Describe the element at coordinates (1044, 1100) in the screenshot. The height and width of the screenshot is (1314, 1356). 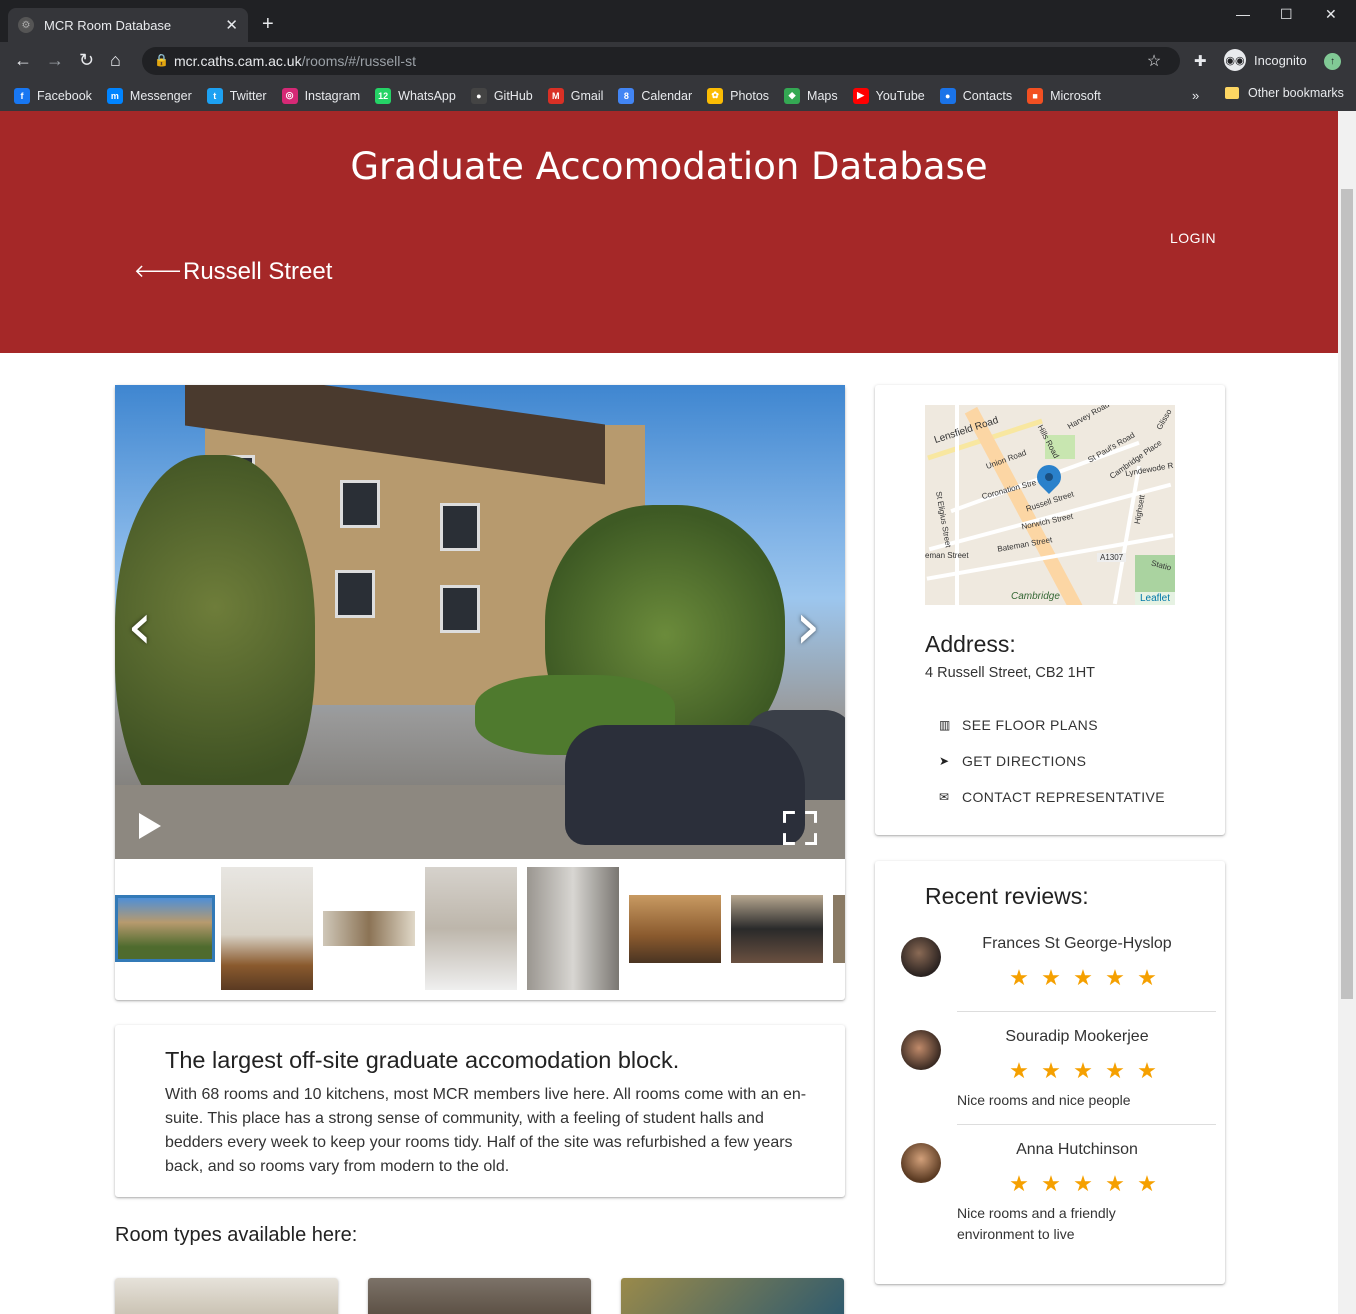
I see `review-text: Nice rooms and nice people` at that location.